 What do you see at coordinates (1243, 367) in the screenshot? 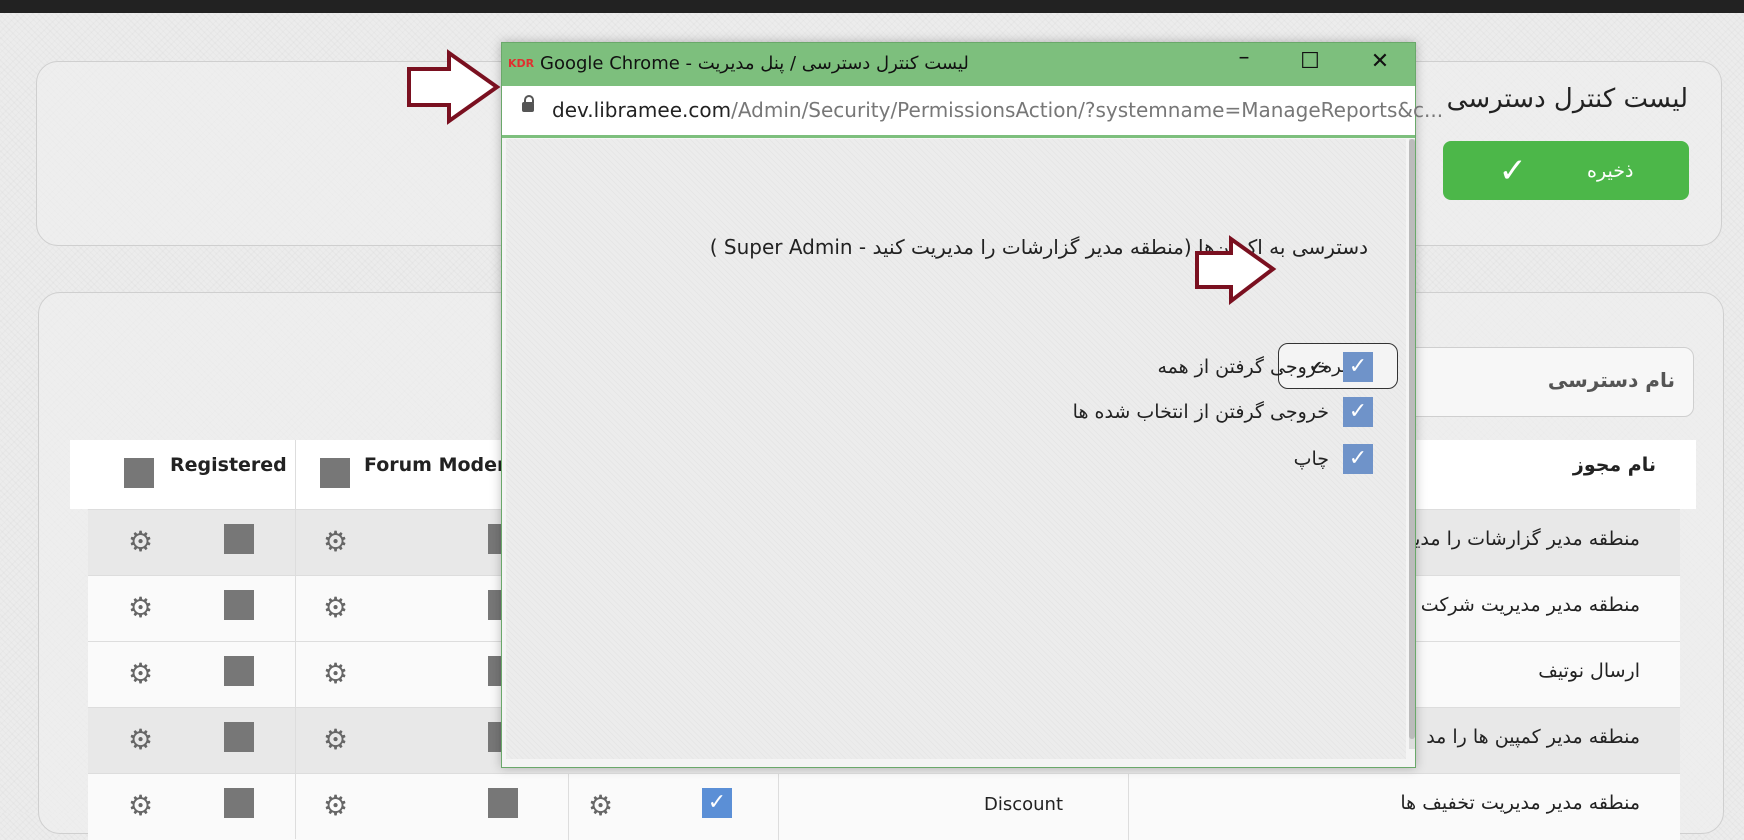
I see `permission-label: خروجی گرفتن از همه` at bounding box center [1243, 367].